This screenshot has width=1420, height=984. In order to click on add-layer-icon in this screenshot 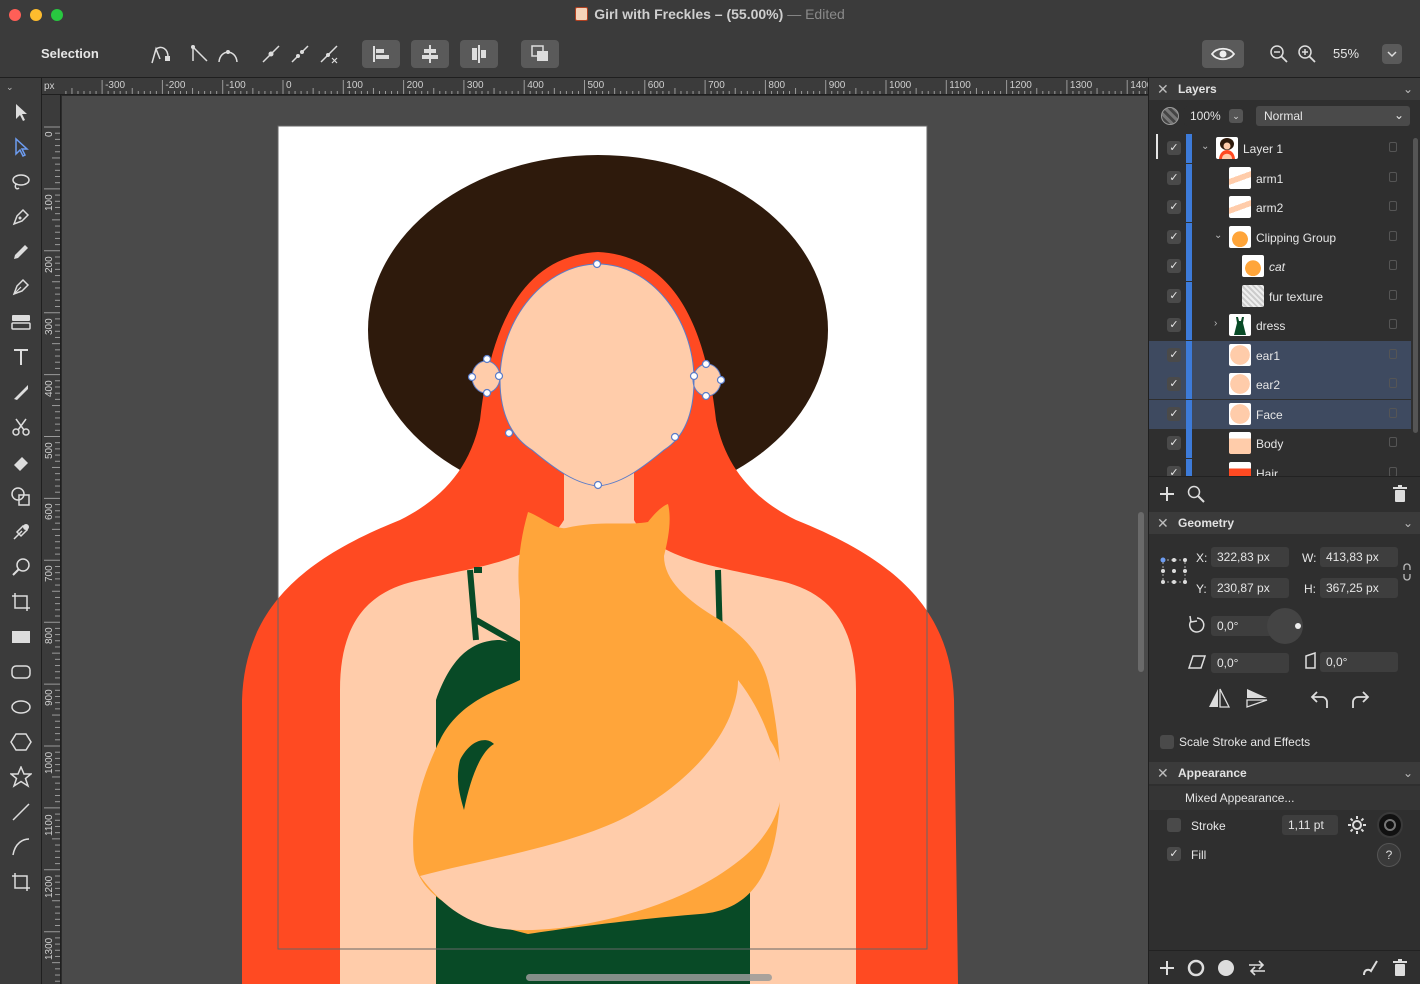, I will do `click(1167, 494)`.